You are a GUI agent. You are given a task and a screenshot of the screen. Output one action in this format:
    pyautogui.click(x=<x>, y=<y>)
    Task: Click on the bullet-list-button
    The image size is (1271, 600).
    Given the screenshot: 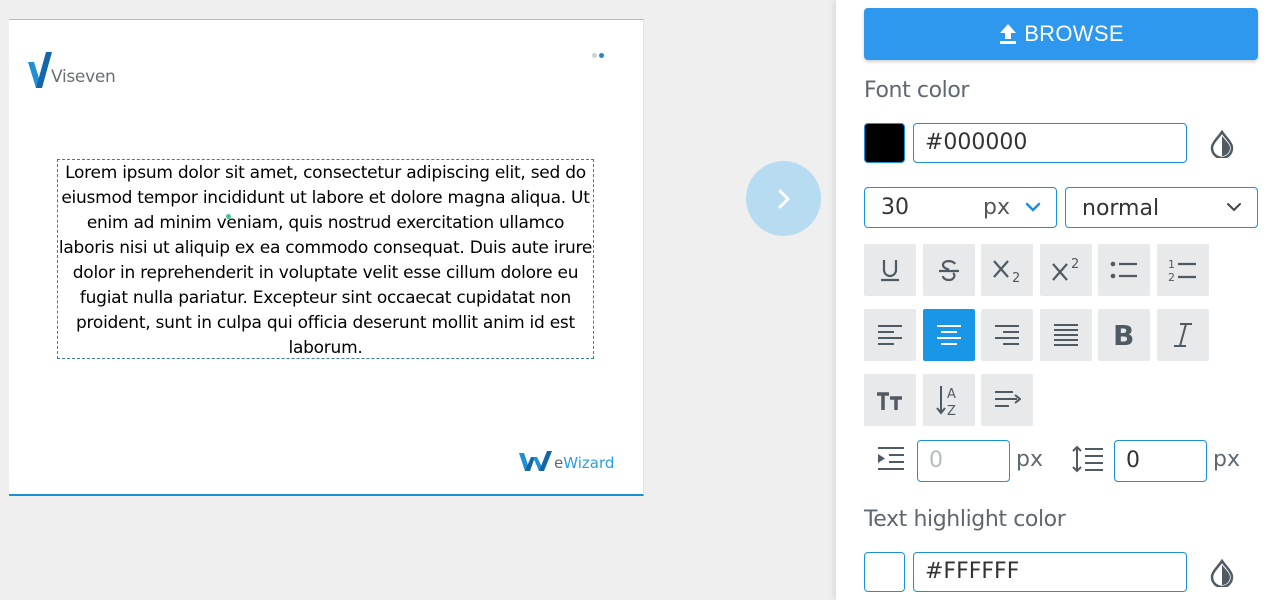 What is the action you would take?
    pyautogui.click(x=1124, y=270)
    